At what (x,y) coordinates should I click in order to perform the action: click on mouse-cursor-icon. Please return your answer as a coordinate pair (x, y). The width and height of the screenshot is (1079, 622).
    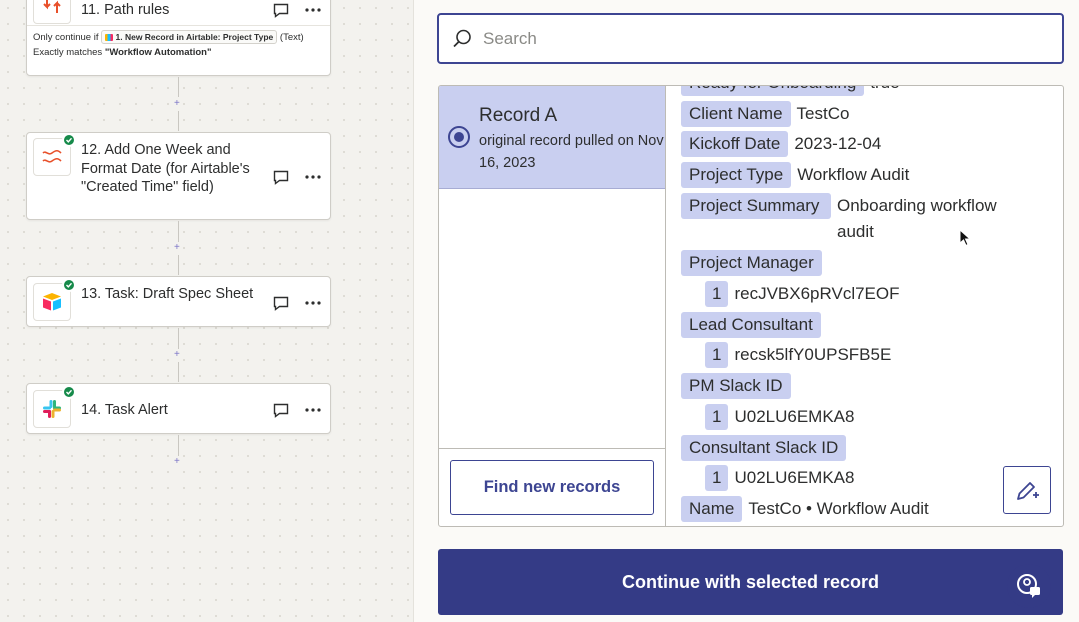
    Looking at the image, I should click on (965, 238).